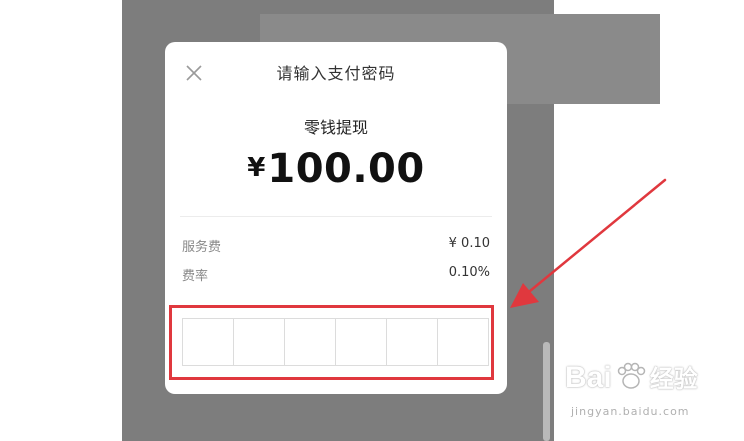 This screenshot has height=441, width=744. I want to click on amount: ¥100.00, so click(336, 169).